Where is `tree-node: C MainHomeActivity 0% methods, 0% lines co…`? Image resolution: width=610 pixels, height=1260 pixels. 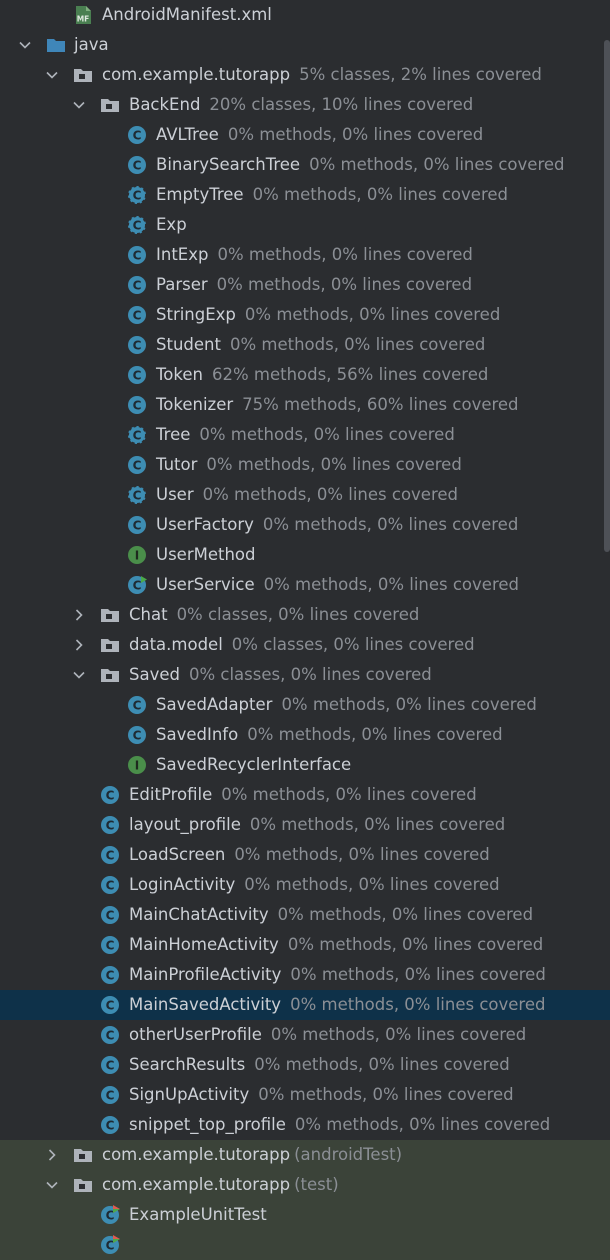 tree-node: C MainHomeActivity 0% methods, 0% lines co… is located at coordinates (305, 945).